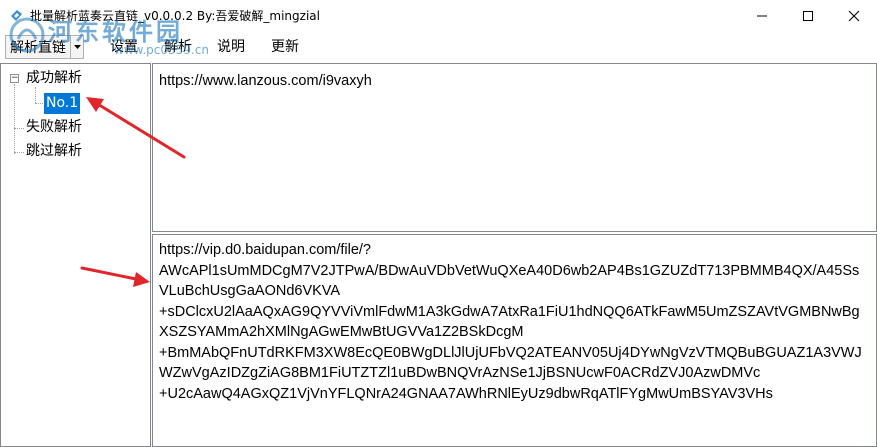  What do you see at coordinates (231, 47) in the screenshot?
I see `menu-help: 说明` at bounding box center [231, 47].